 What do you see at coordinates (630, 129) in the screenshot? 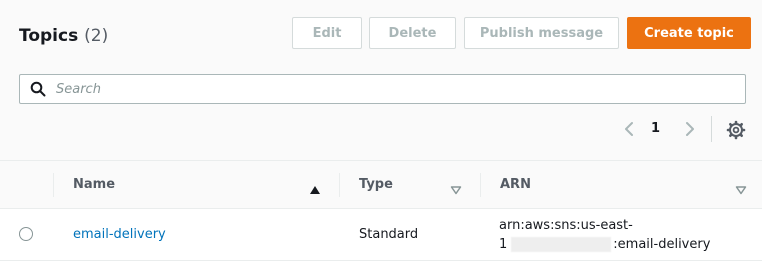
I see `chevron-left-icon` at bounding box center [630, 129].